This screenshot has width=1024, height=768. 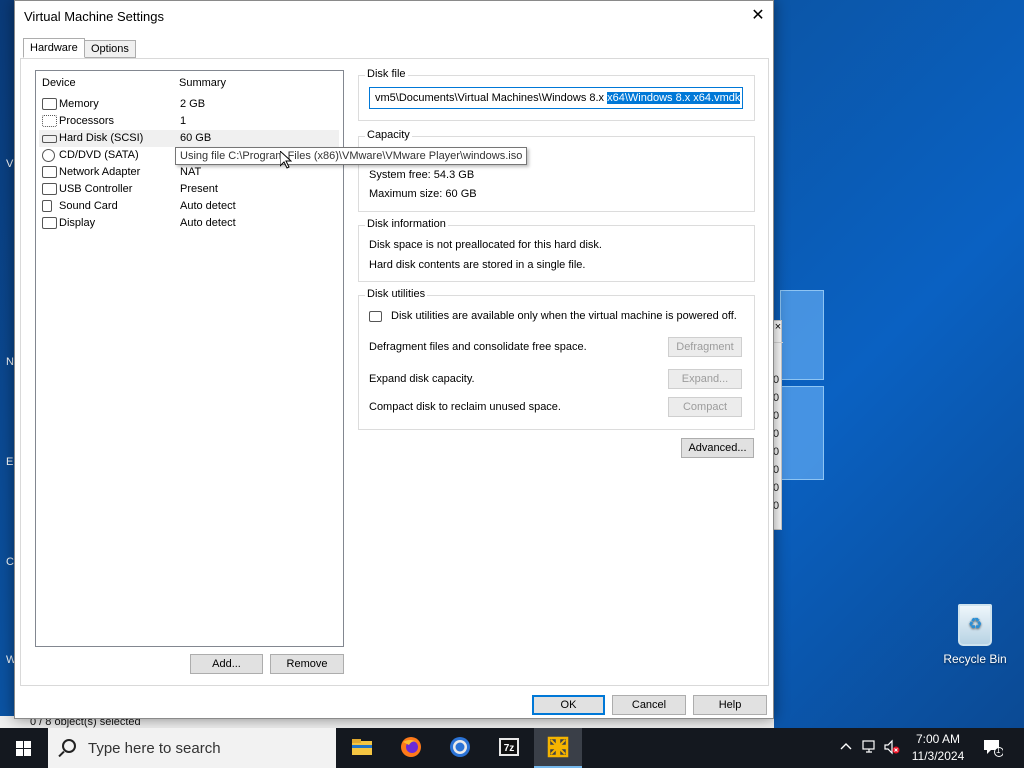 What do you see at coordinates (422, 175) in the screenshot?
I see `system-free-text: System free: 54.3 GB` at bounding box center [422, 175].